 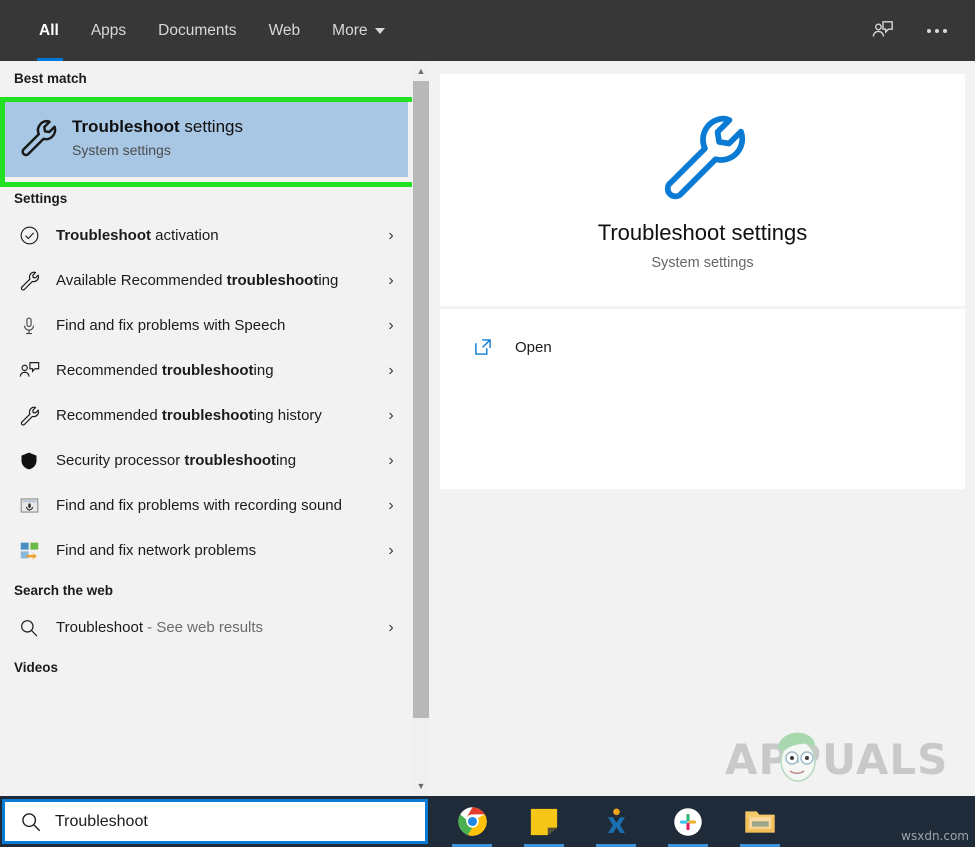 I want to click on more-options-button, so click(x=937, y=31).